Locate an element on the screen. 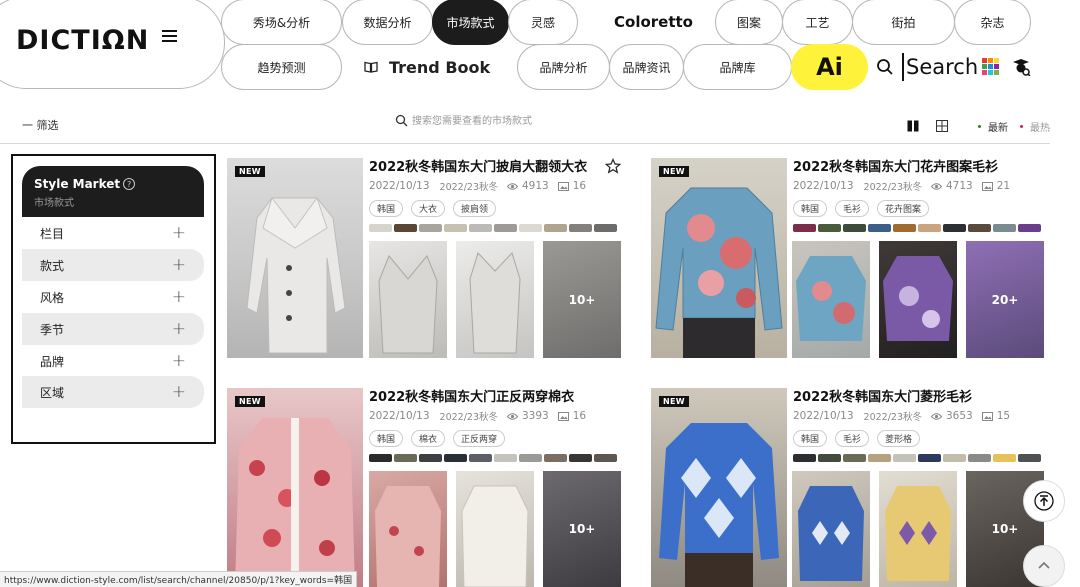 The height and width of the screenshot is (587, 1080). sidebar-item-aesthetic: 风格 + is located at coordinates (113, 297).